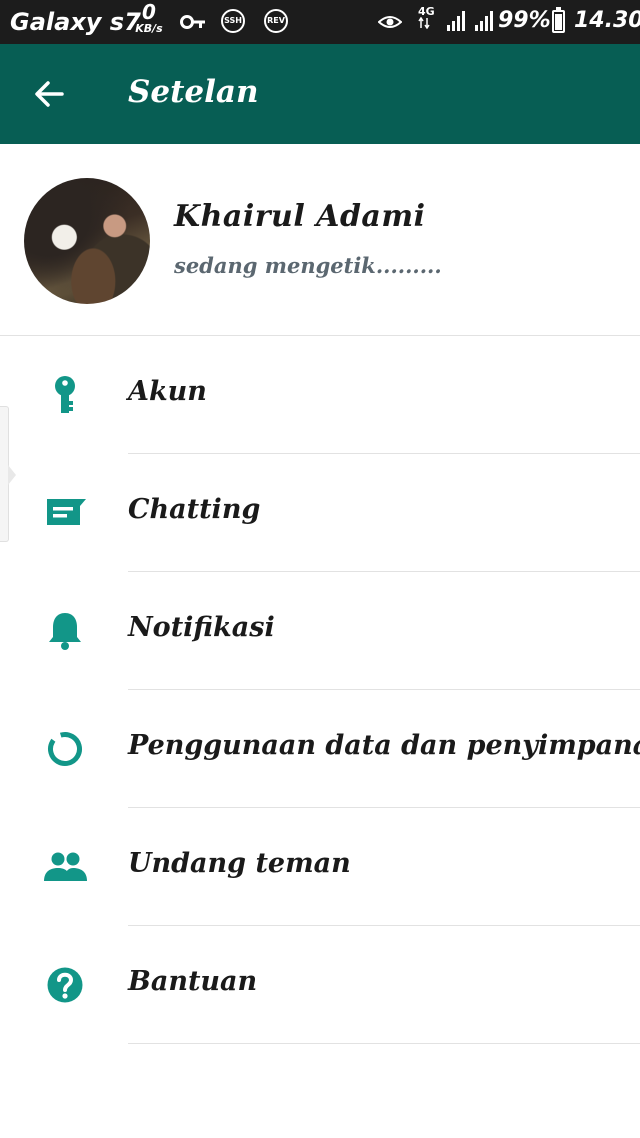 The height and width of the screenshot is (1138, 640). I want to click on status-bar: Galaxy s7 0 KB/s SSH REV 4G 99% 14.30, so click(320, 22).